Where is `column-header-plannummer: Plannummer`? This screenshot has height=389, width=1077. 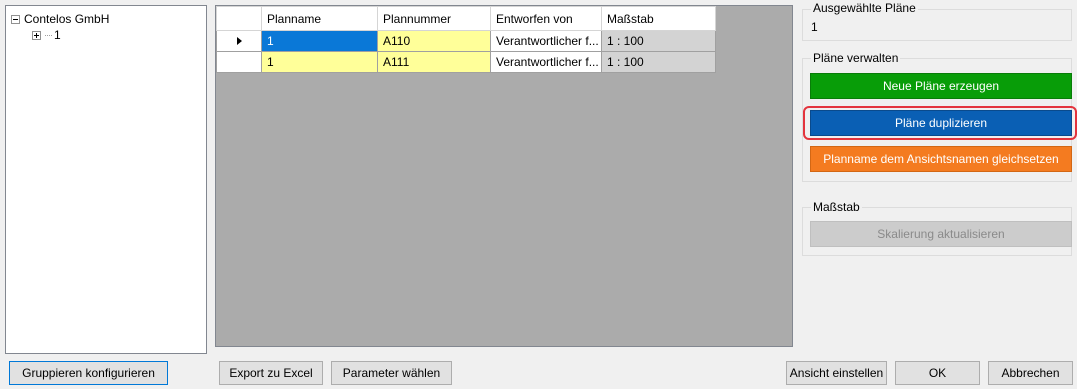
column-header-plannummer: Plannummer is located at coordinates (434, 18).